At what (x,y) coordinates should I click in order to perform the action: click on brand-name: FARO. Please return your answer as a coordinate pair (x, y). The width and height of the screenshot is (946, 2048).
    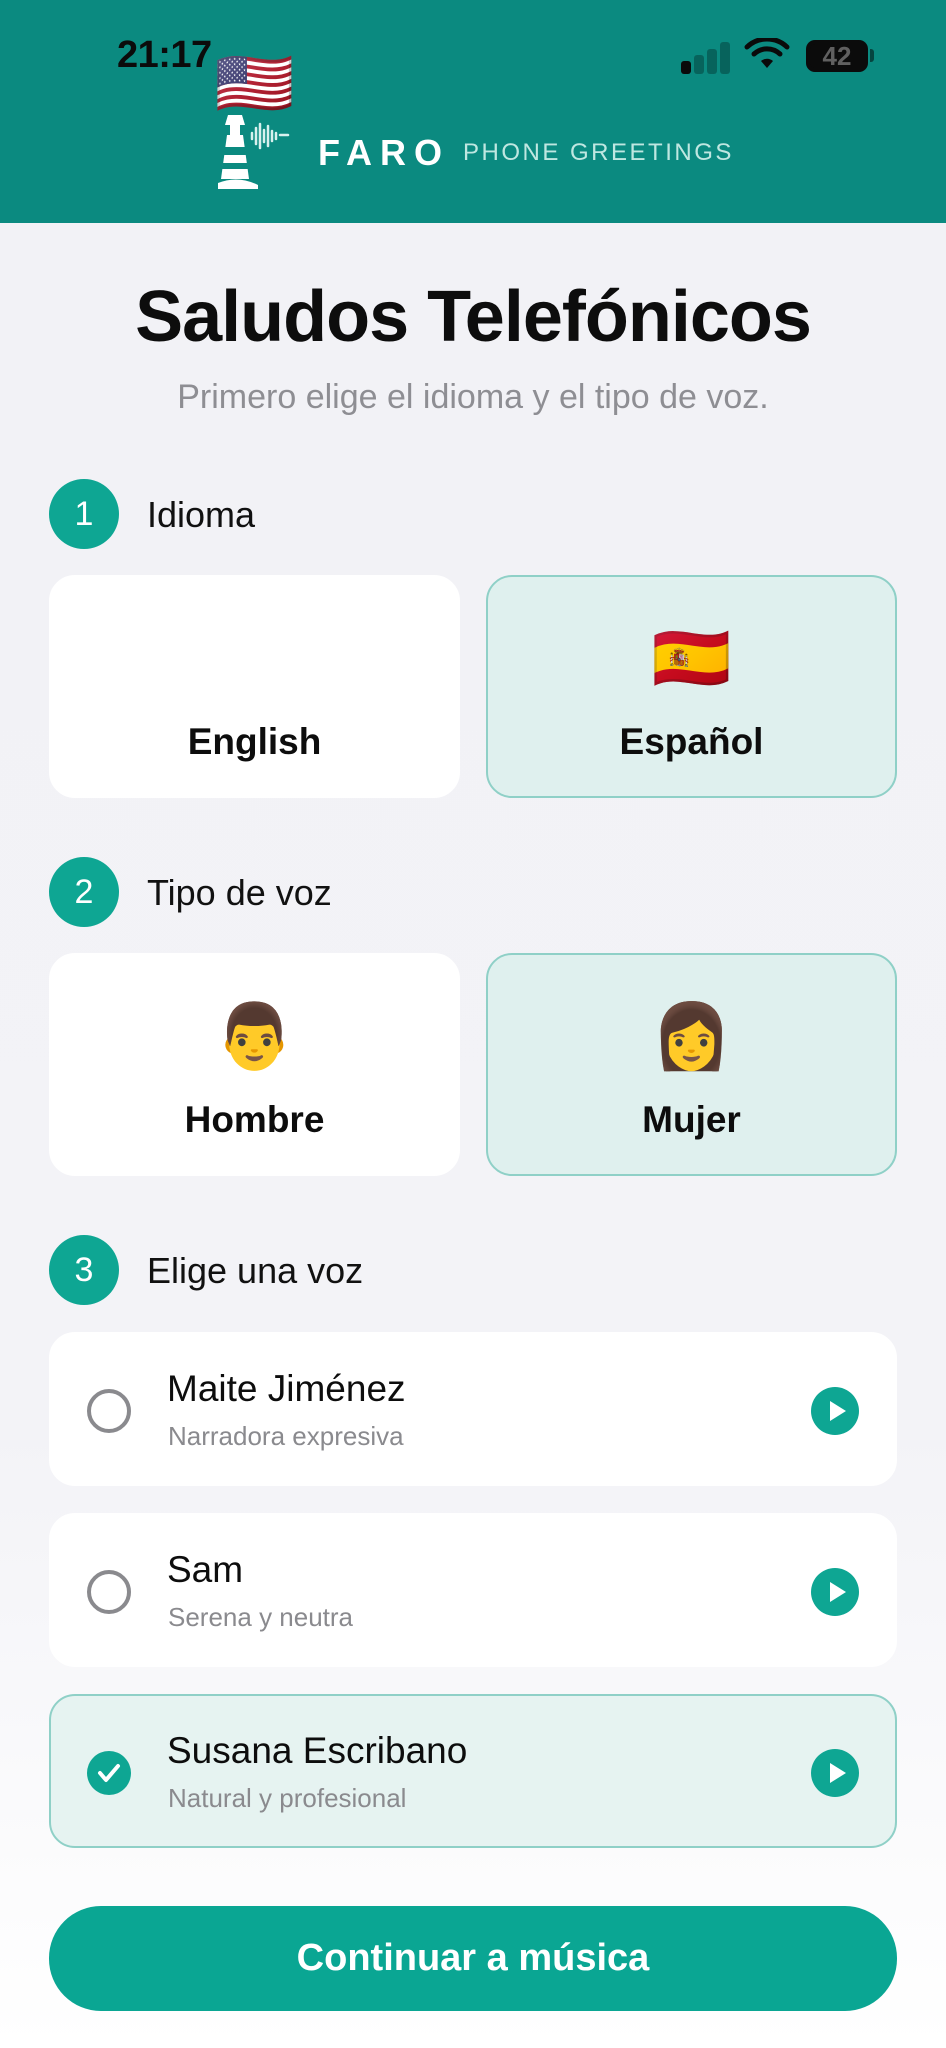
    Looking at the image, I should click on (384, 152).